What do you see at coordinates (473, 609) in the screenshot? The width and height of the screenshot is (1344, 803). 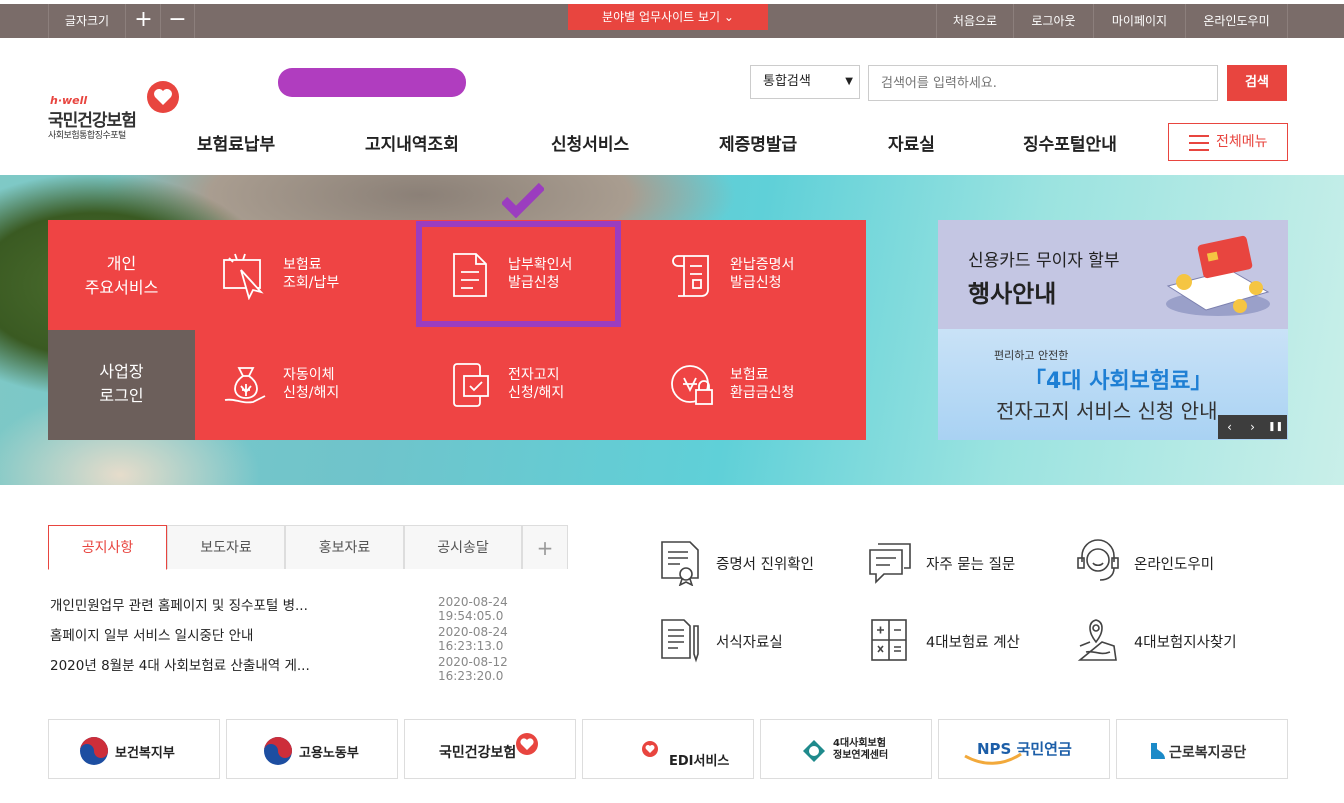 I see `news-date: 2020-08-24 19:54:05.0` at bounding box center [473, 609].